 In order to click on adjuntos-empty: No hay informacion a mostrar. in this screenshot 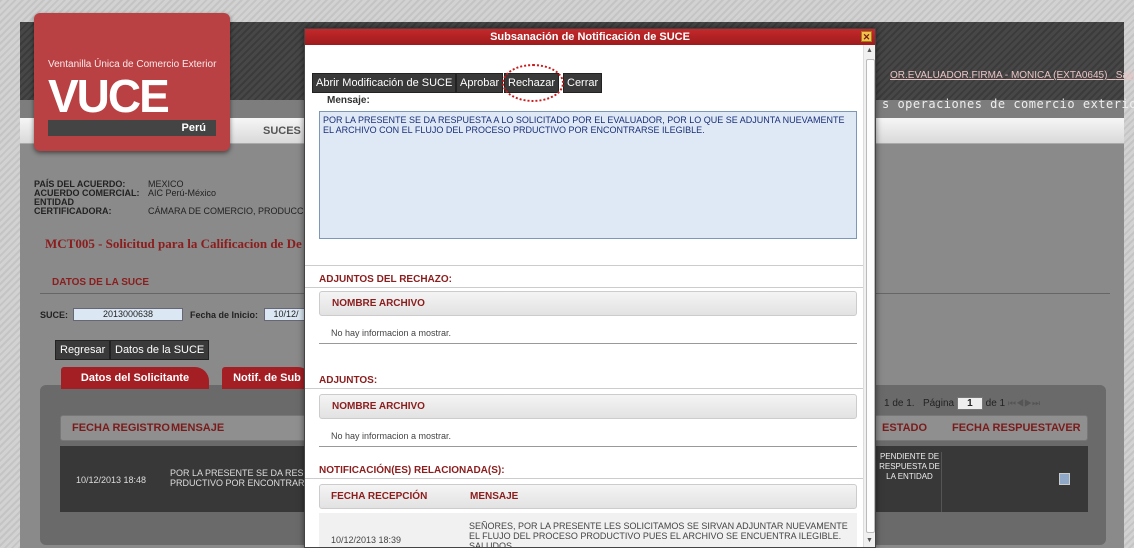, I will do `click(588, 436)`.